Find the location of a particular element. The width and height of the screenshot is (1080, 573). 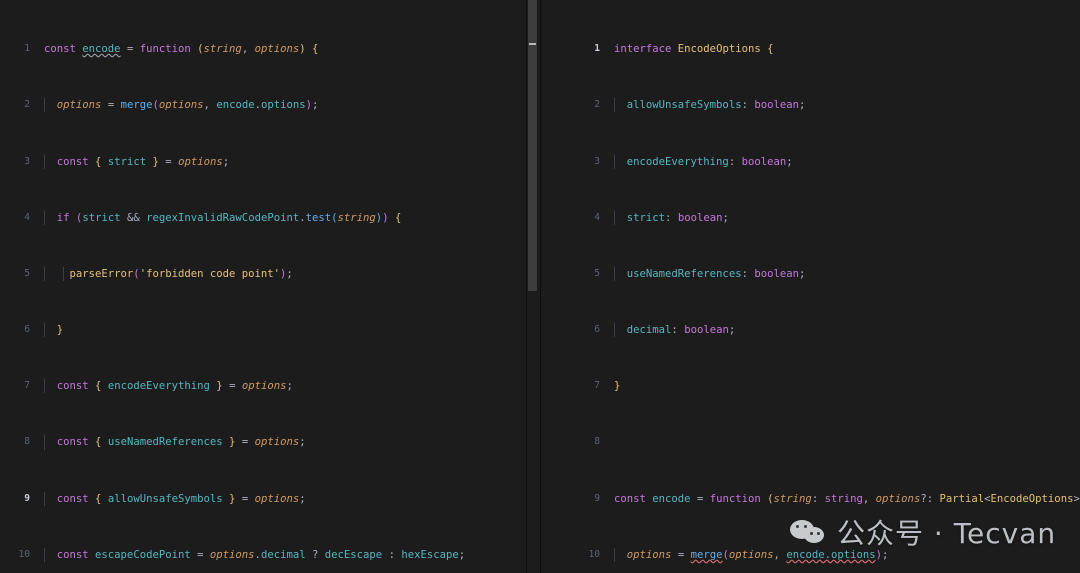

code-line: 7 const { encodeEverything } = options; is located at coordinates (270, 386).